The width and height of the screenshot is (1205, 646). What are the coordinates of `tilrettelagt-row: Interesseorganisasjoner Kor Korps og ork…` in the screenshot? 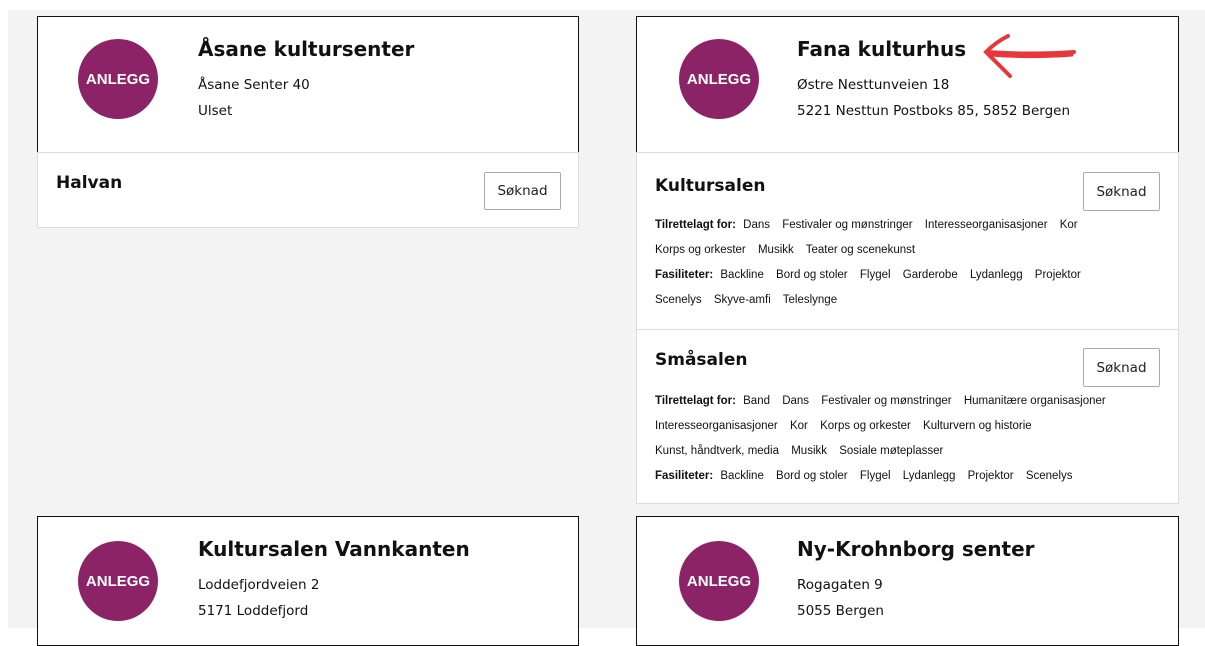 It's located at (848, 426).